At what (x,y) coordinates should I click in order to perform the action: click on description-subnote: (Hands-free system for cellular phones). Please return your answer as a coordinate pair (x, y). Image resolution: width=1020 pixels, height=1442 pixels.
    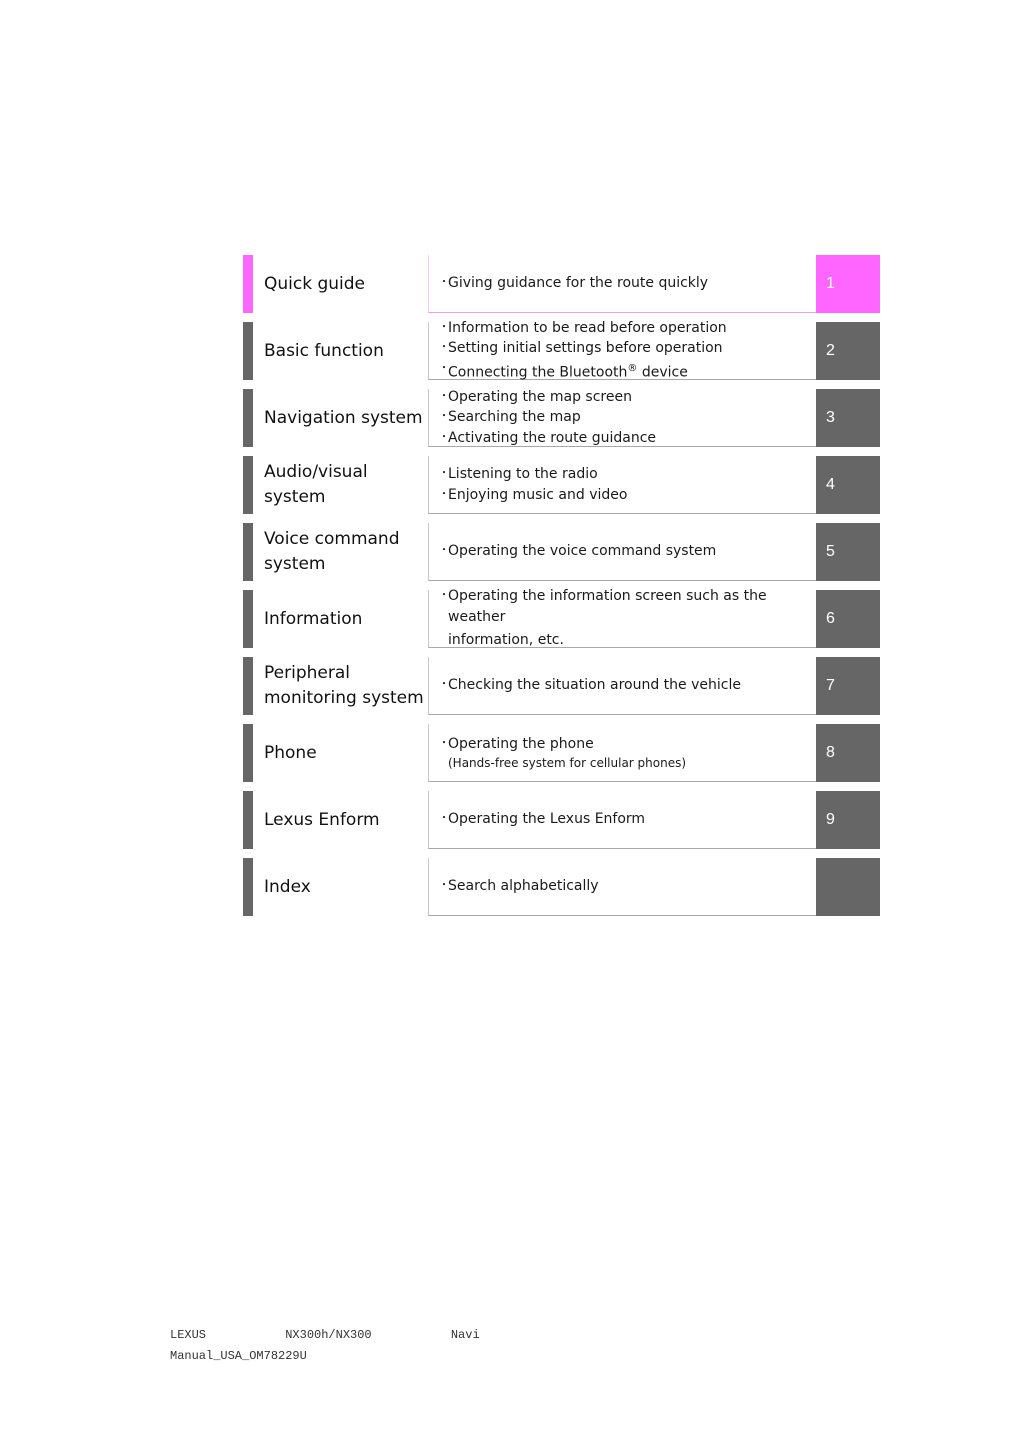
    Looking at the image, I should click on (567, 762).